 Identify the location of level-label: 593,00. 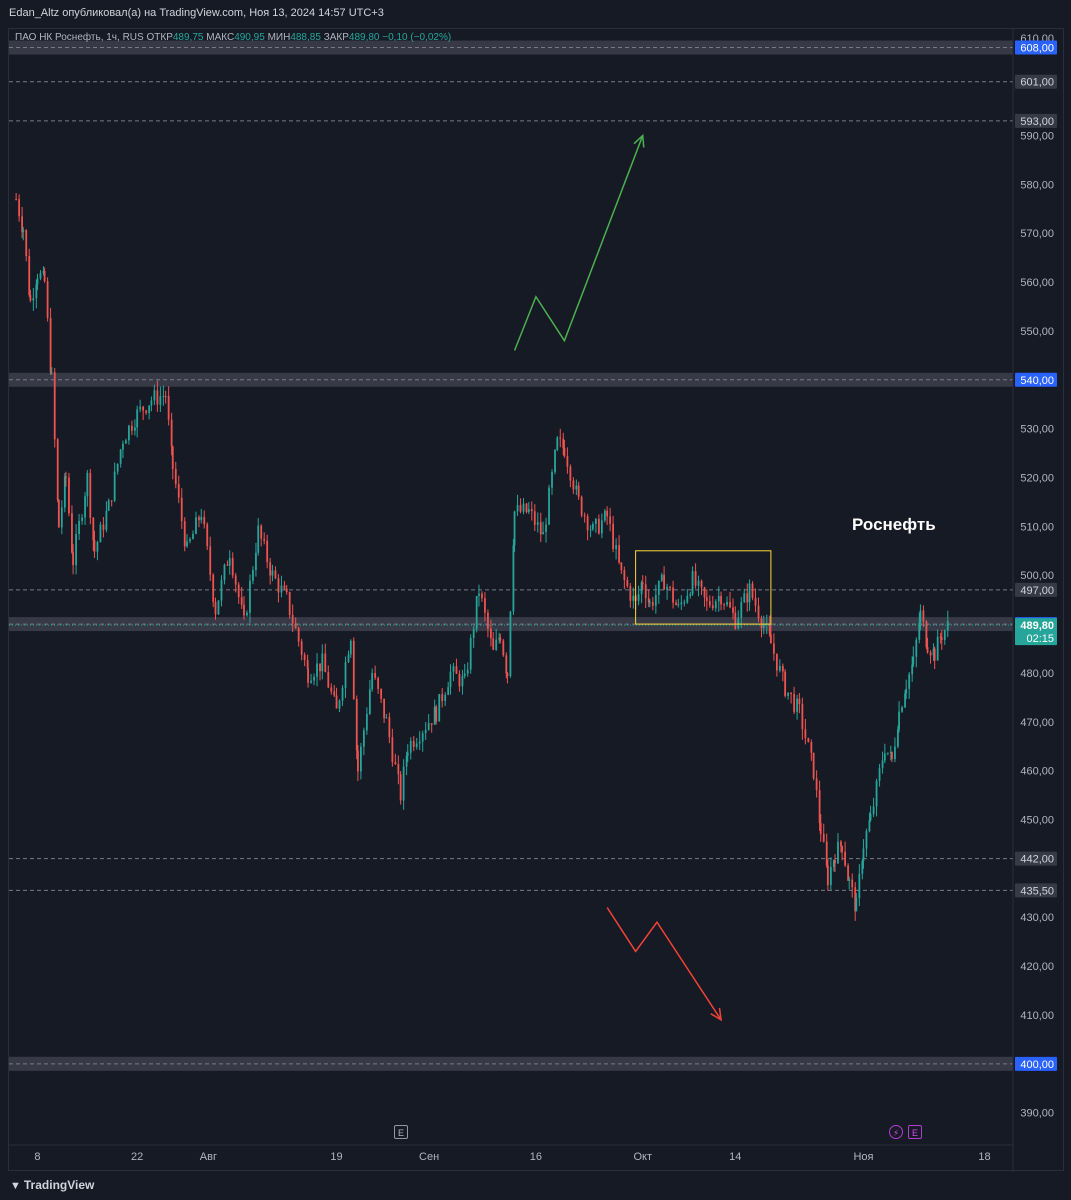
(1037, 122).